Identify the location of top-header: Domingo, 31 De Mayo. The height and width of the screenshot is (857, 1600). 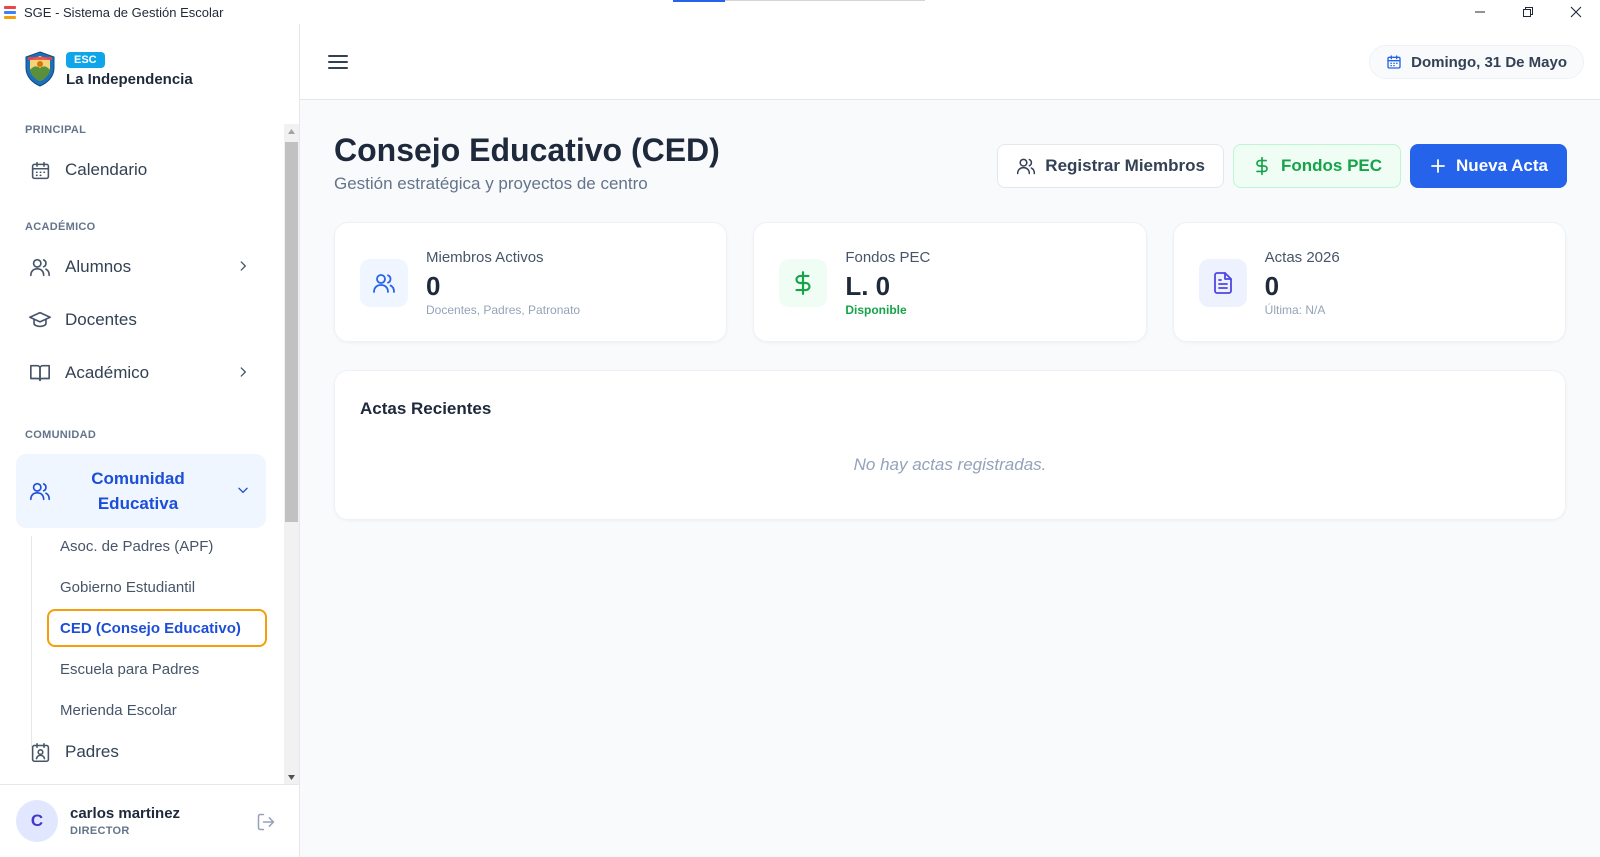
(950, 62).